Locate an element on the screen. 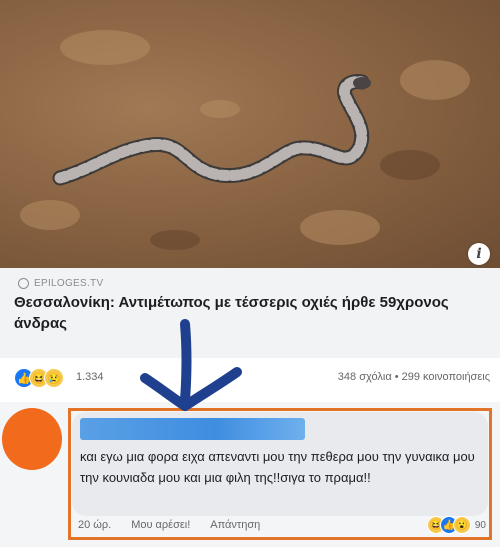  globe-icon is located at coordinates (23, 283).